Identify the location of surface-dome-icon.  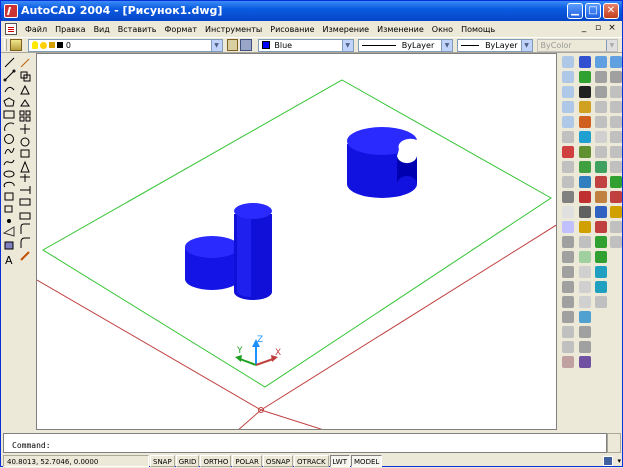
(616, 92).